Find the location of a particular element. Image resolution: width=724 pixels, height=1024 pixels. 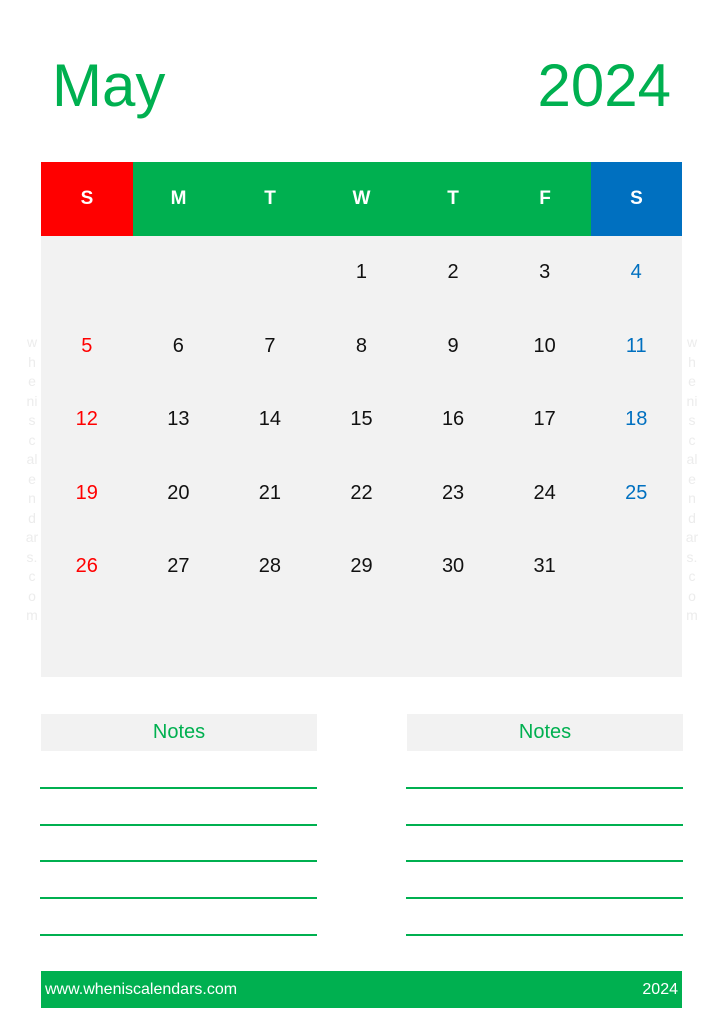

weekday-header-5: F is located at coordinates (545, 199).